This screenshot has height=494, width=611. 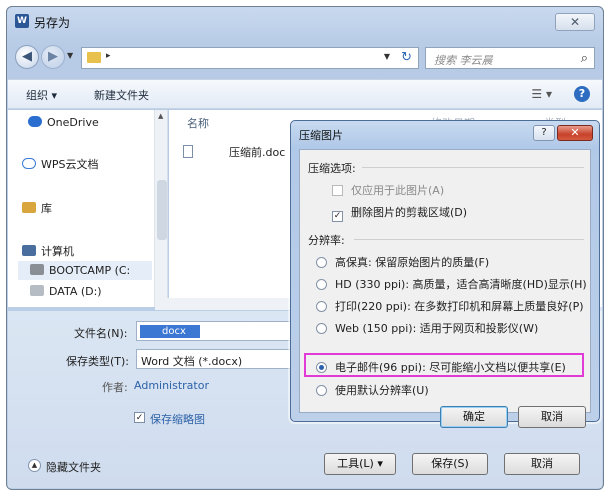 What do you see at coordinates (463, 60) in the screenshot?
I see `search-placeholder: 搜索 李云晨` at bounding box center [463, 60].